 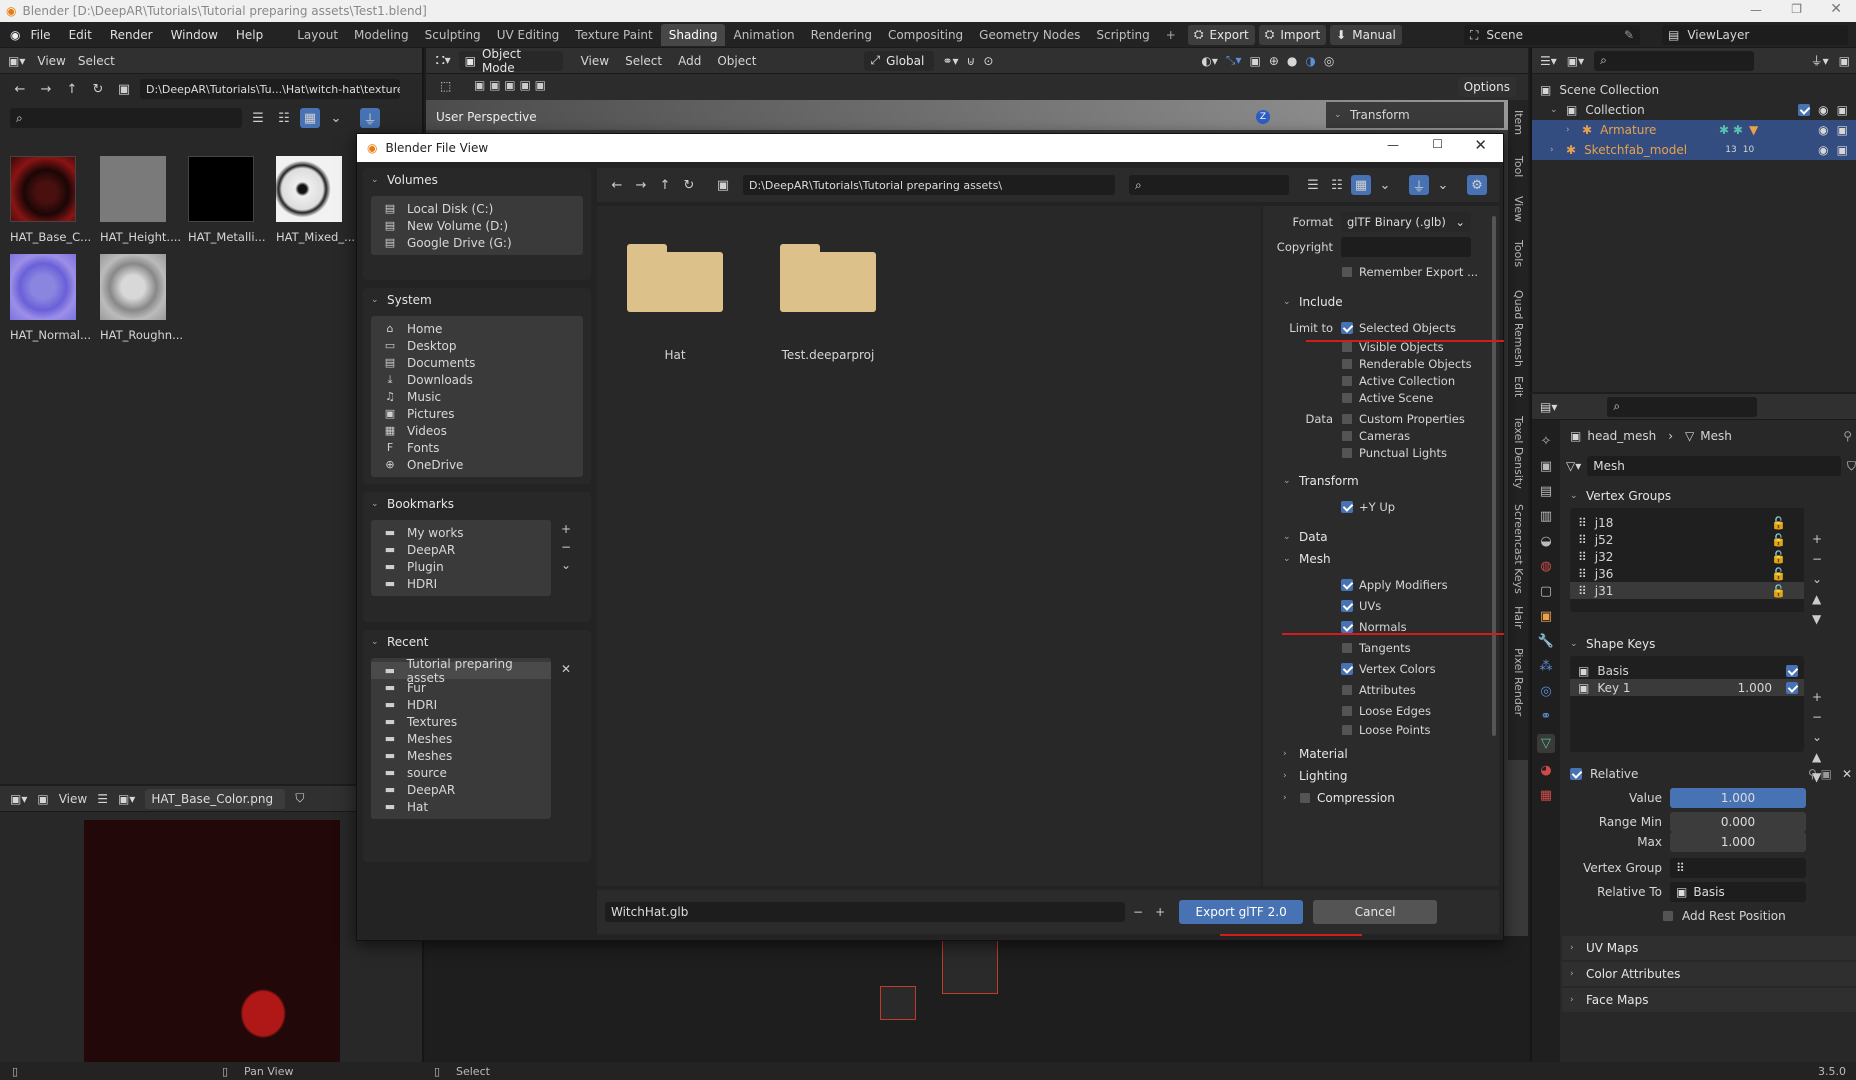 What do you see at coordinates (1546, 466) in the screenshot?
I see `render-tab-icon: ▣` at bounding box center [1546, 466].